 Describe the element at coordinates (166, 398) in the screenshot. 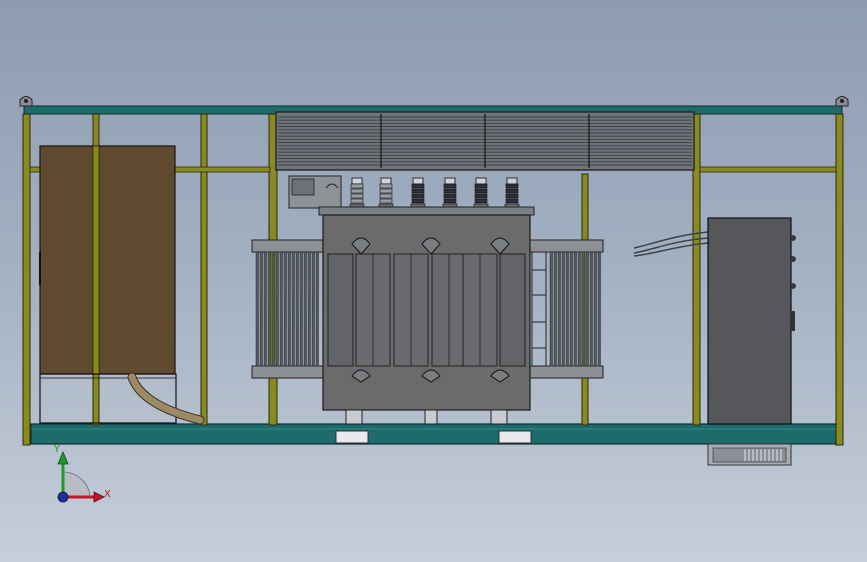

I see `flexible-hose` at that location.